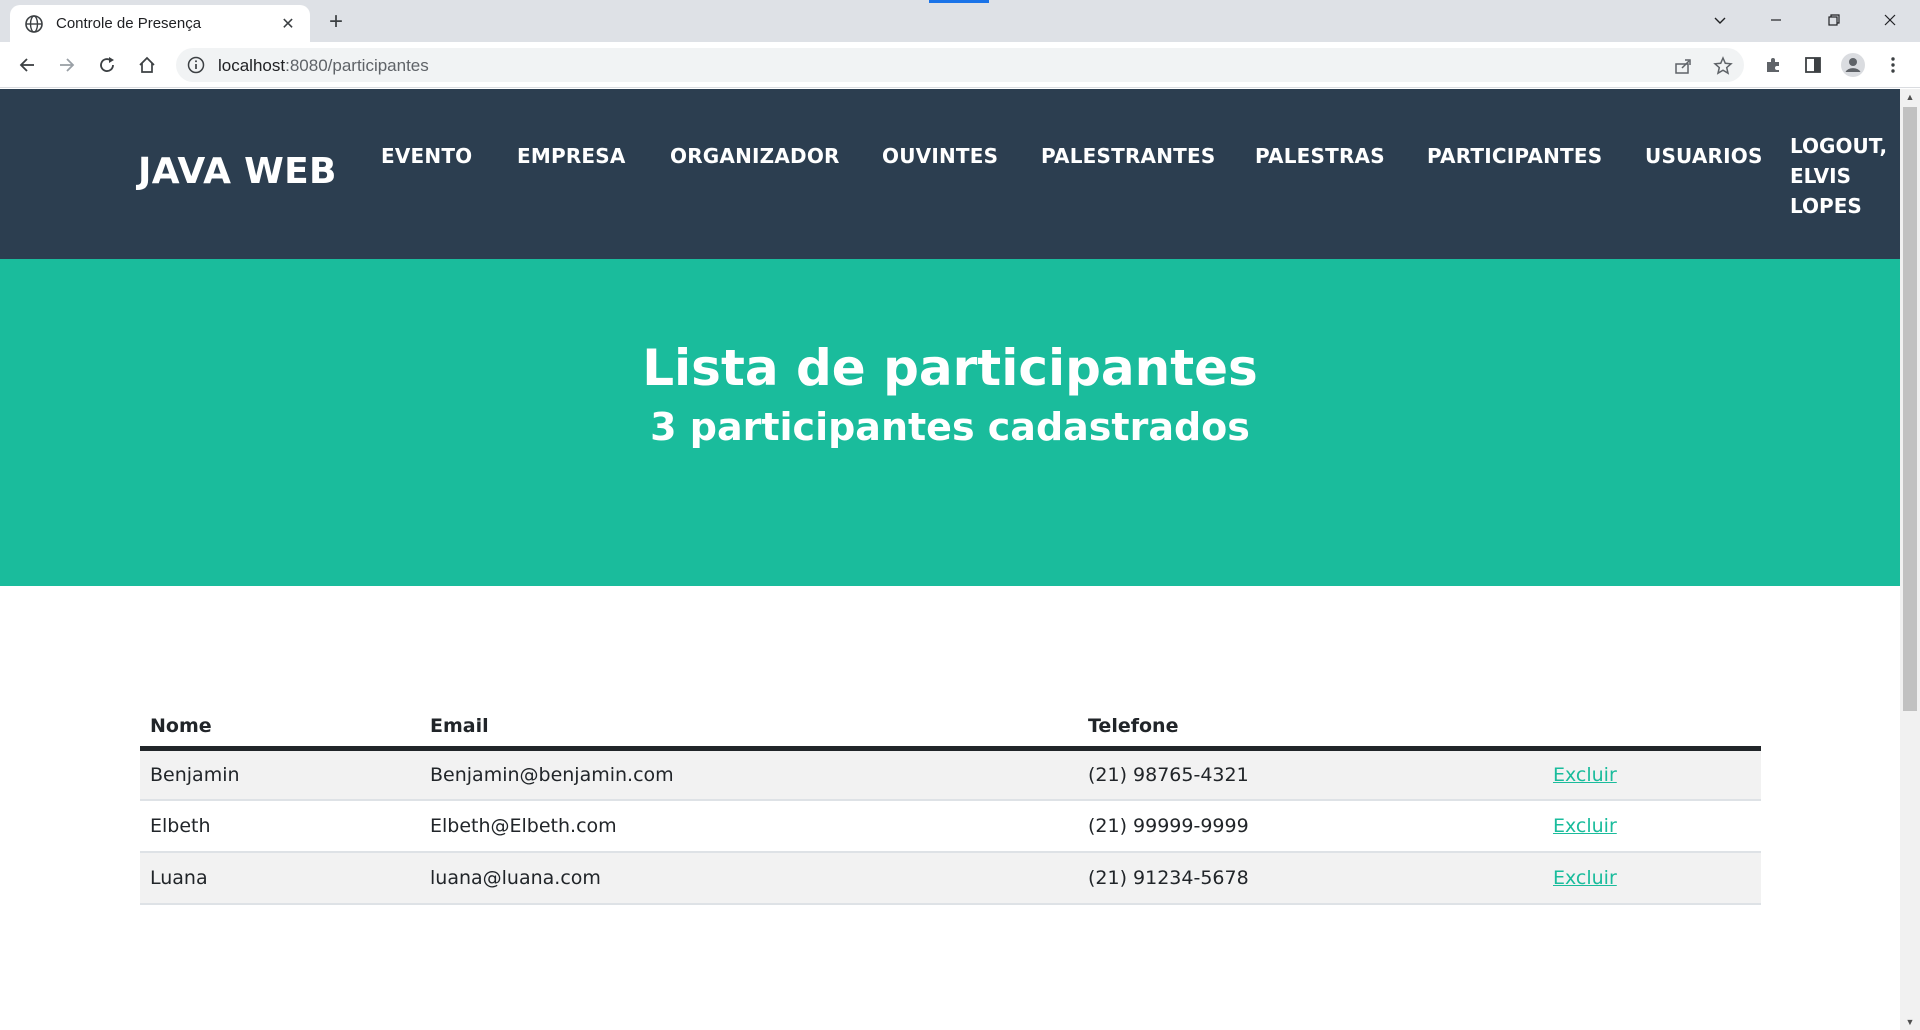  Describe the element at coordinates (1910, 409) in the screenshot. I see `scrollbar-thumb` at that location.